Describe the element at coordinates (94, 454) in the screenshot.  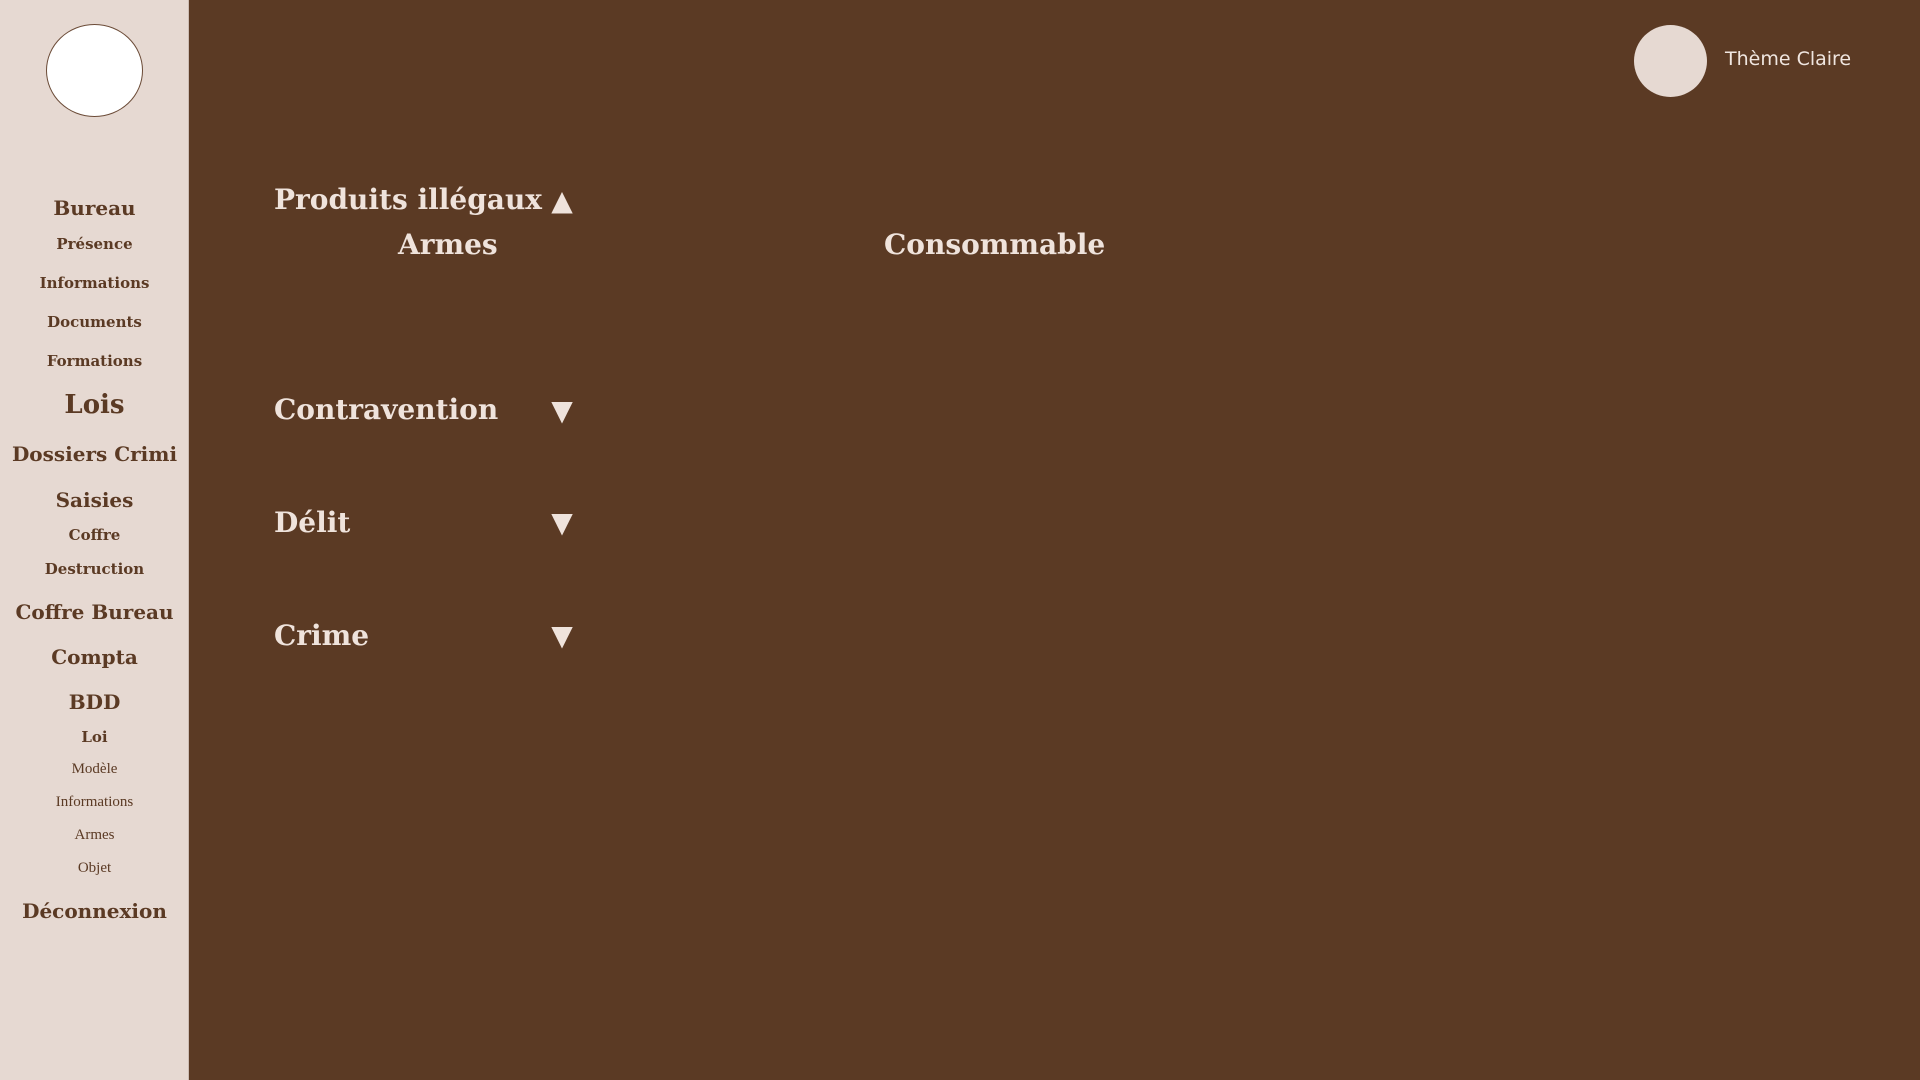
I see `nav-dossiers-crimi: Dossiers Crimi` at that location.